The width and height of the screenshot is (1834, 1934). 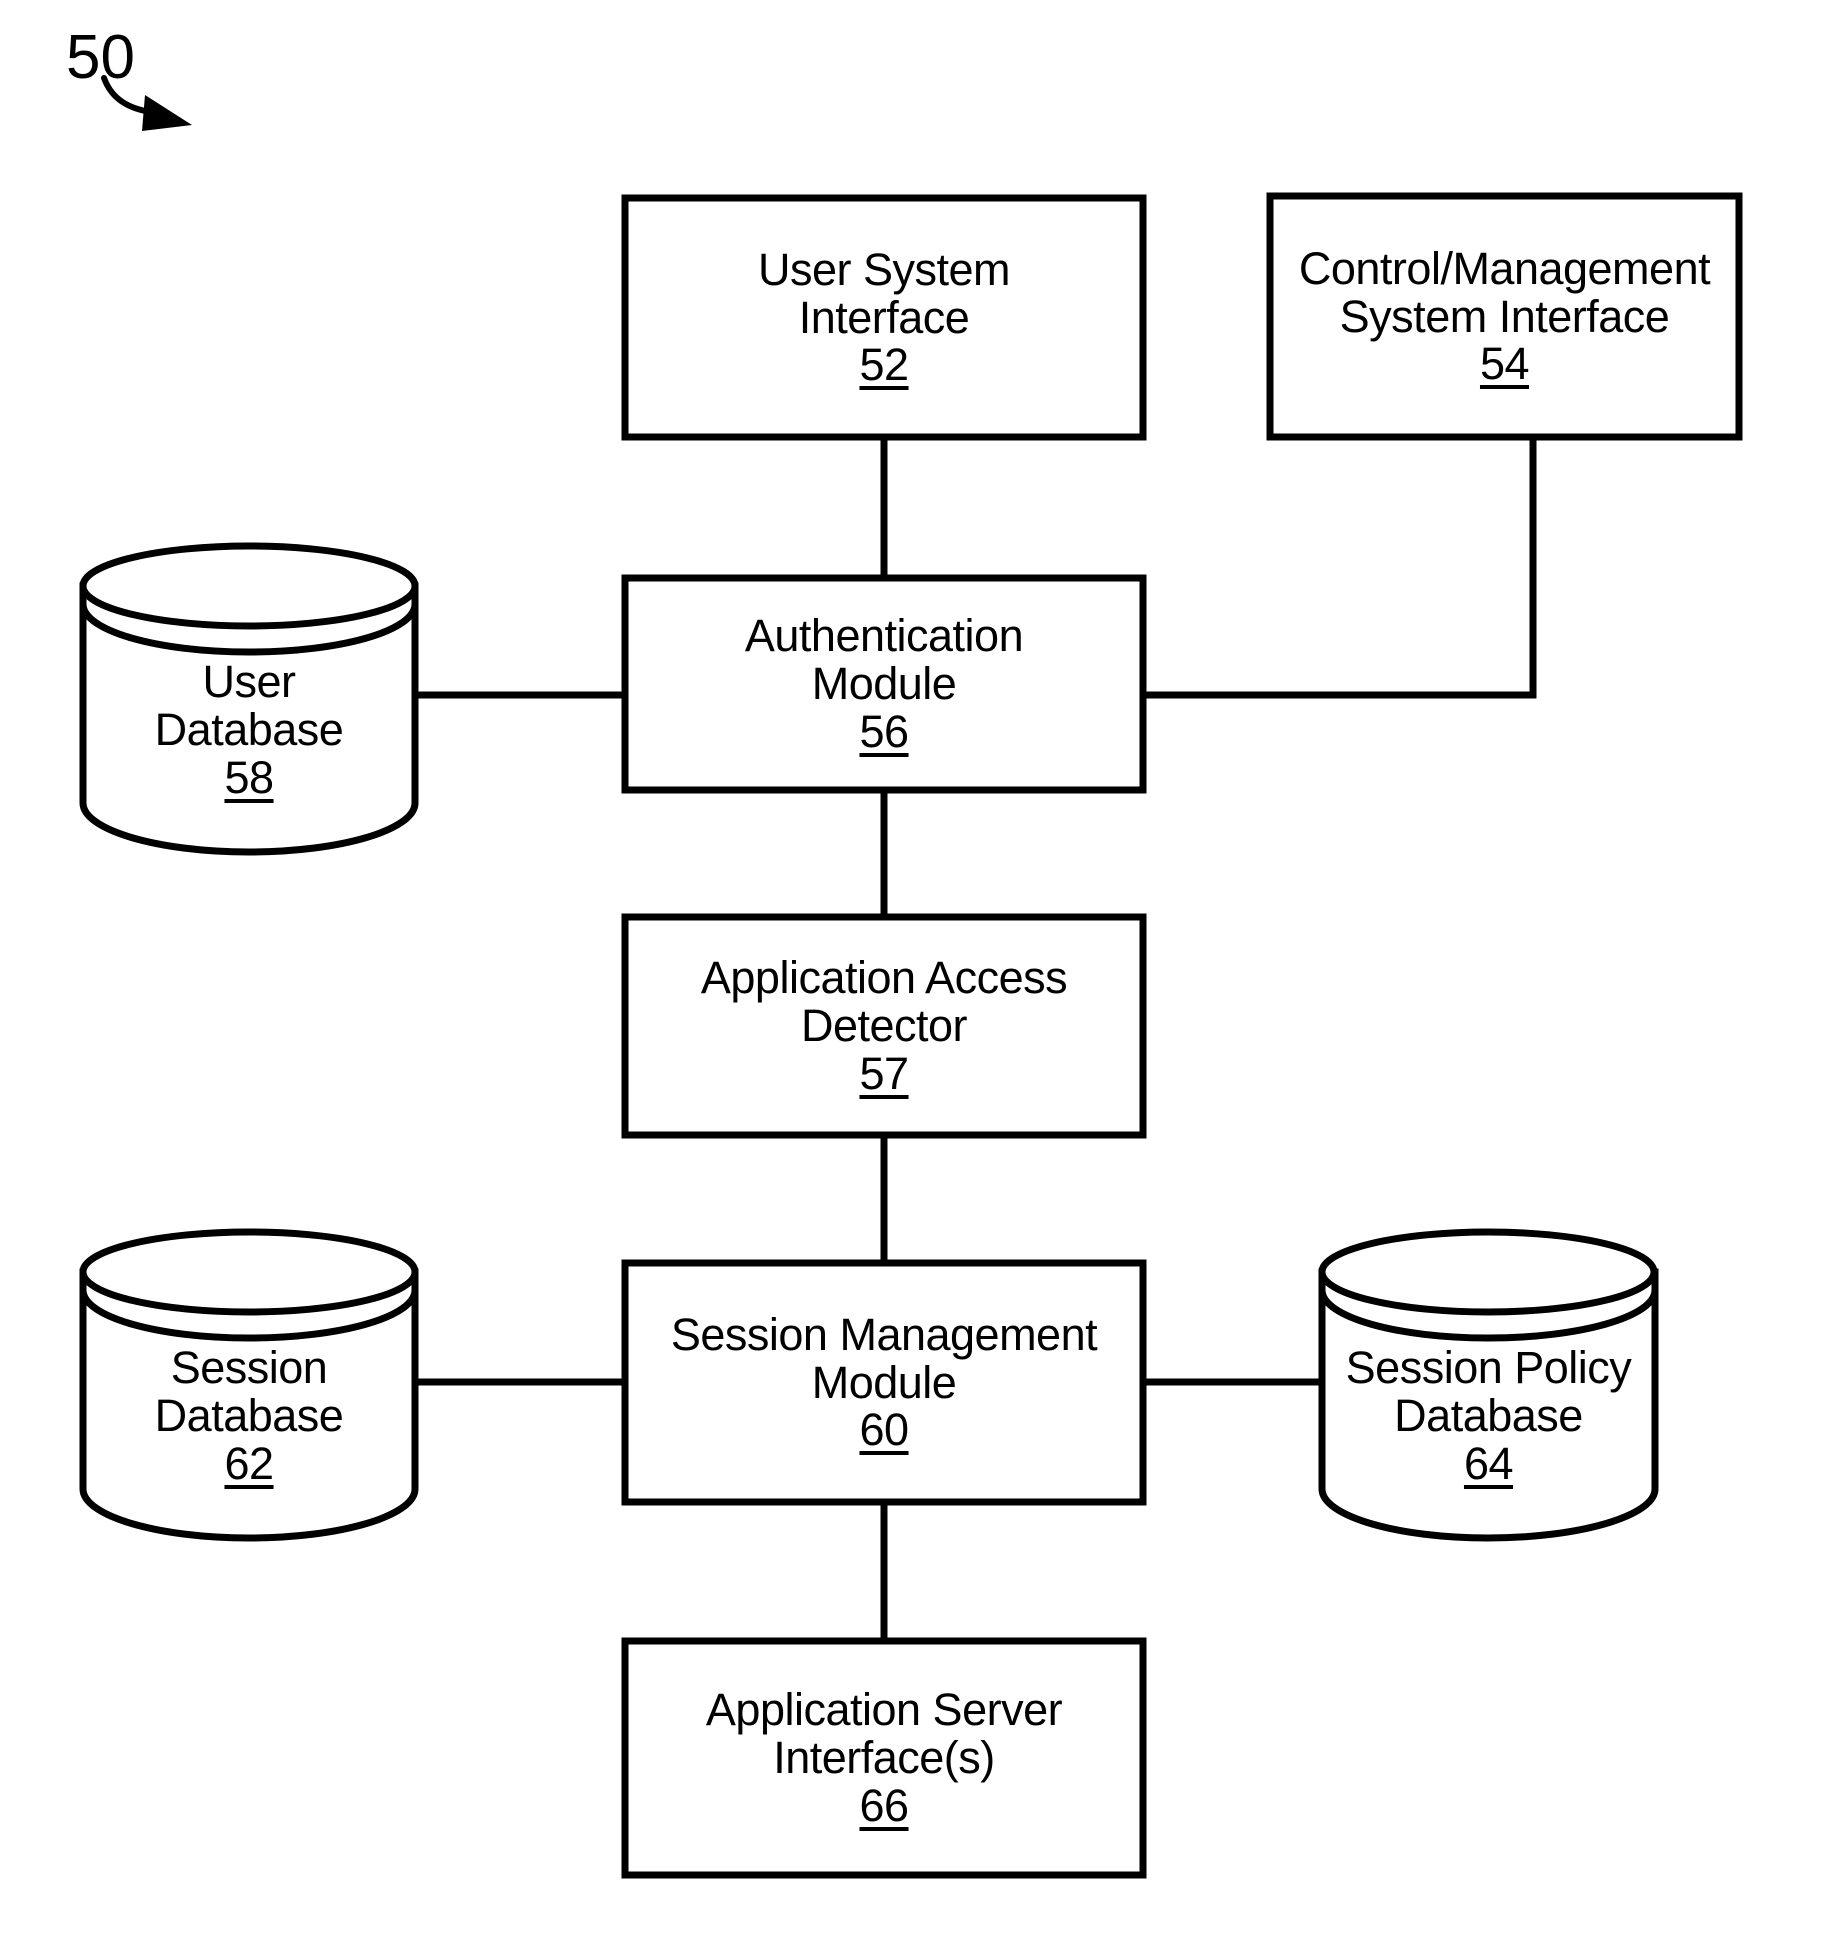 What do you see at coordinates (100, 57) in the screenshot?
I see `figure-number: 50` at bounding box center [100, 57].